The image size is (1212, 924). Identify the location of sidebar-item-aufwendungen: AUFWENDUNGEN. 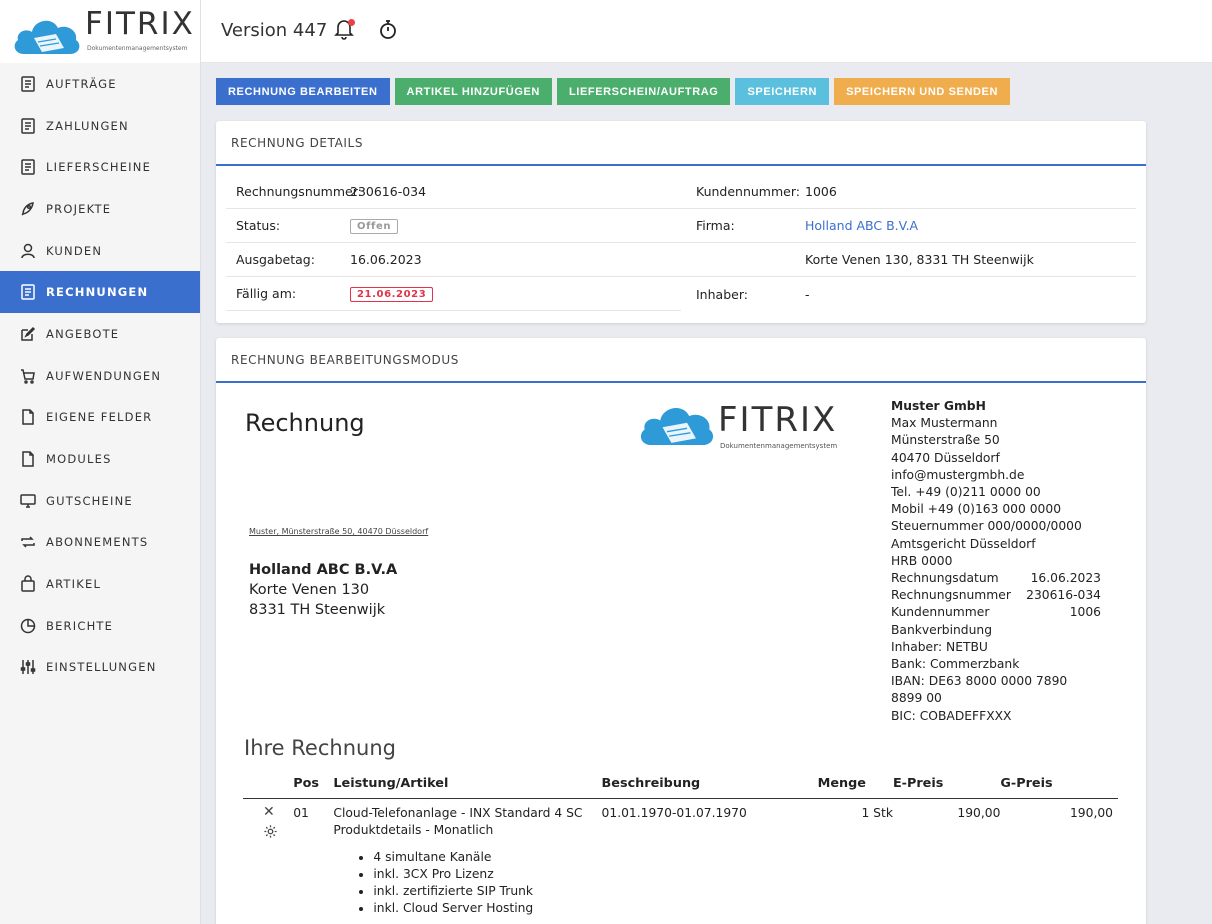
(100, 376).